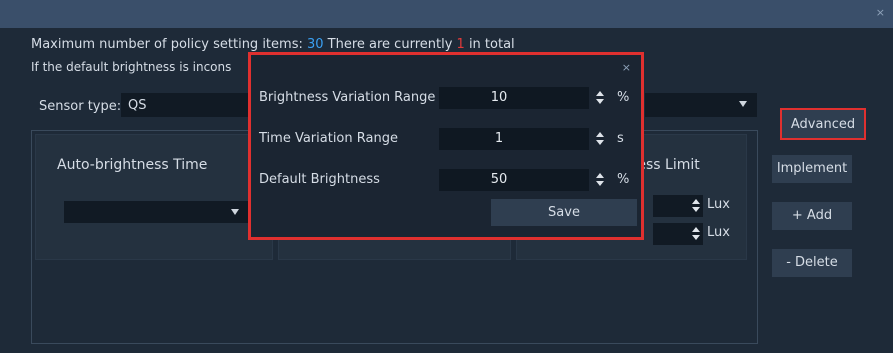 The height and width of the screenshot is (353, 893). Describe the element at coordinates (156, 212) in the screenshot. I see `time-select` at that location.